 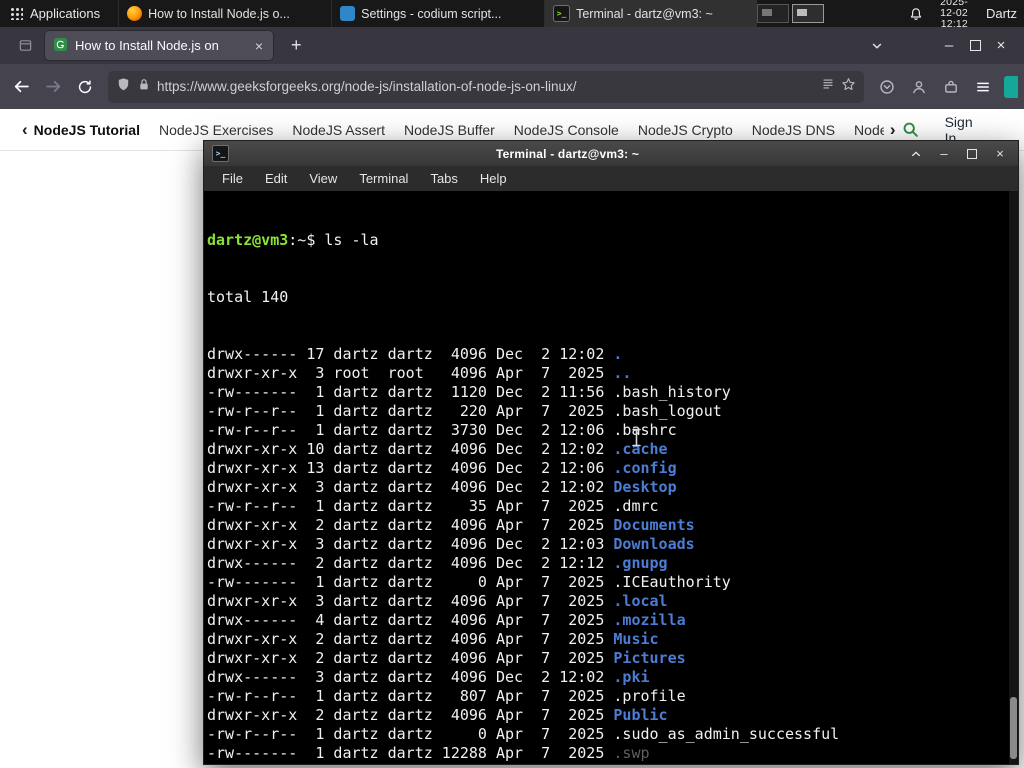 What do you see at coordinates (828, 86) in the screenshot?
I see `reader-mode-icon` at bounding box center [828, 86].